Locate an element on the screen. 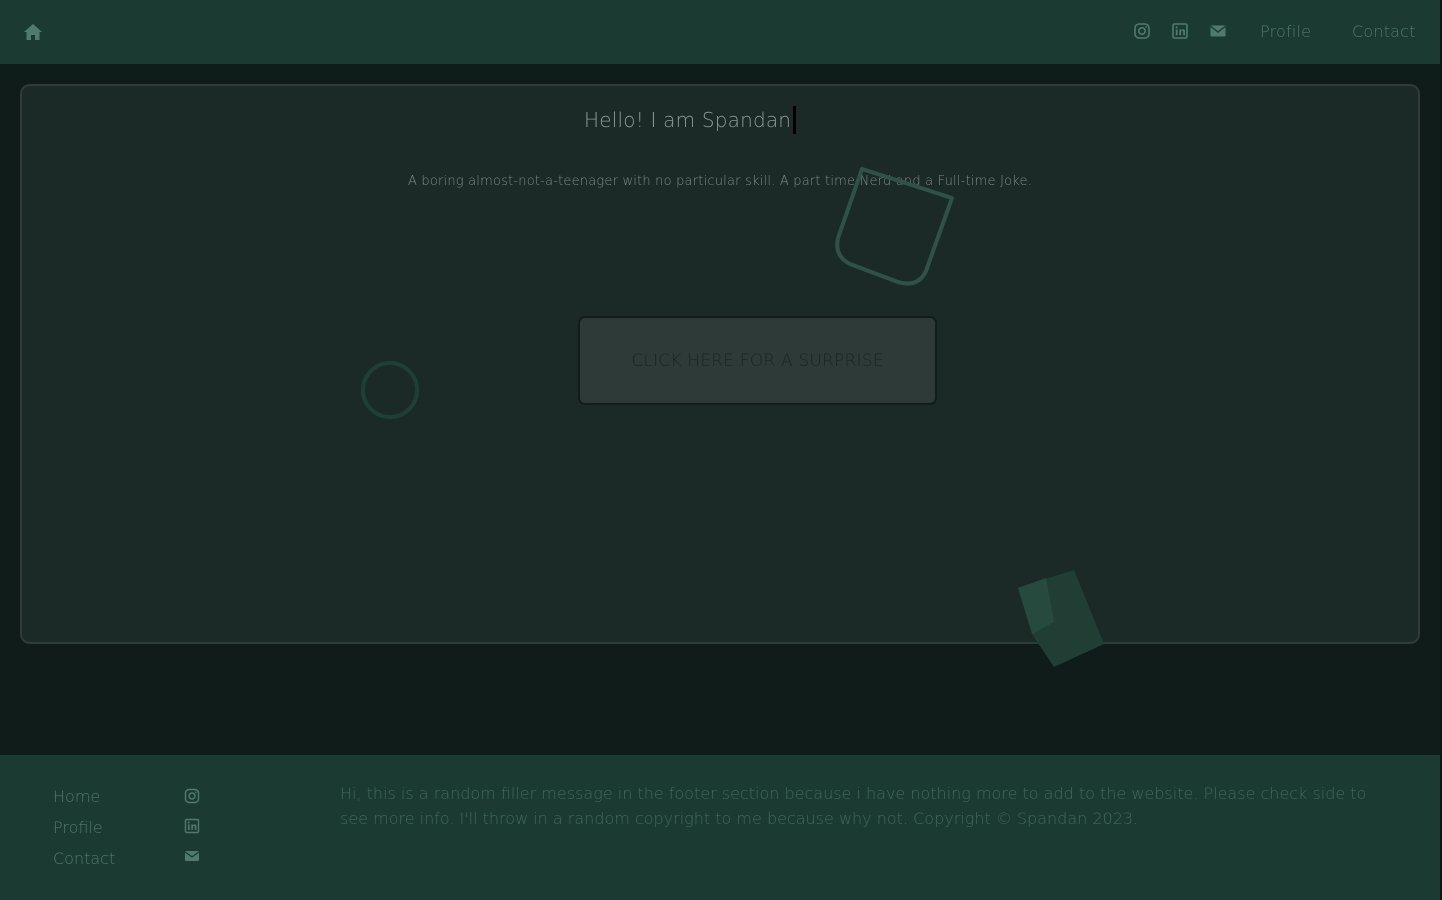 Image resolution: width=1442 pixels, height=900 pixels. footer-link-profile: Profile is located at coordinates (78, 827).